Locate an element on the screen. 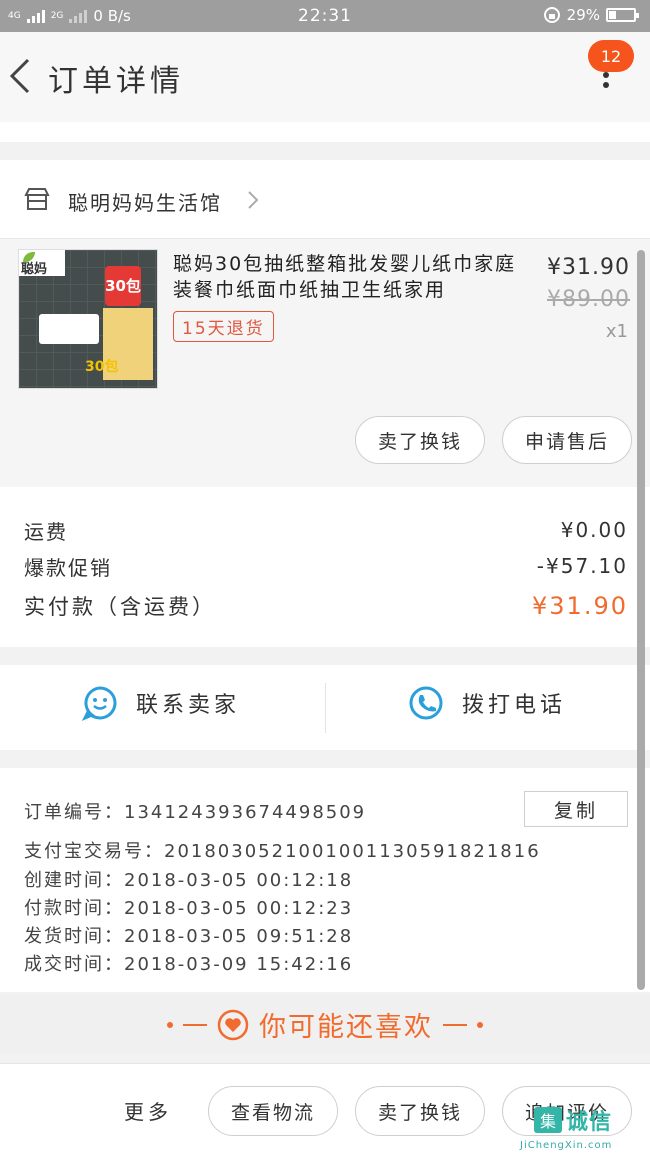 The height and width of the screenshot is (1156, 650). contact-divider is located at coordinates (325, 708).